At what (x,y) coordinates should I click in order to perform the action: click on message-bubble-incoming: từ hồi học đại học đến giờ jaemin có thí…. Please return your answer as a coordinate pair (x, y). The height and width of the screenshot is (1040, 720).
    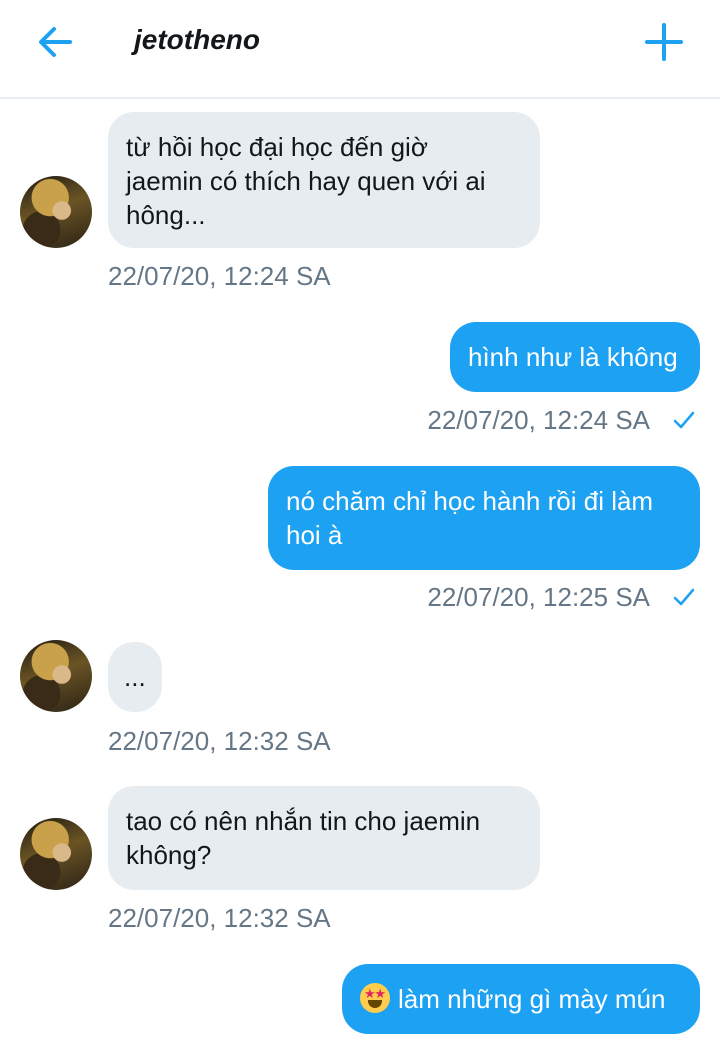
    Looking at the image, I should click on (324, 180).